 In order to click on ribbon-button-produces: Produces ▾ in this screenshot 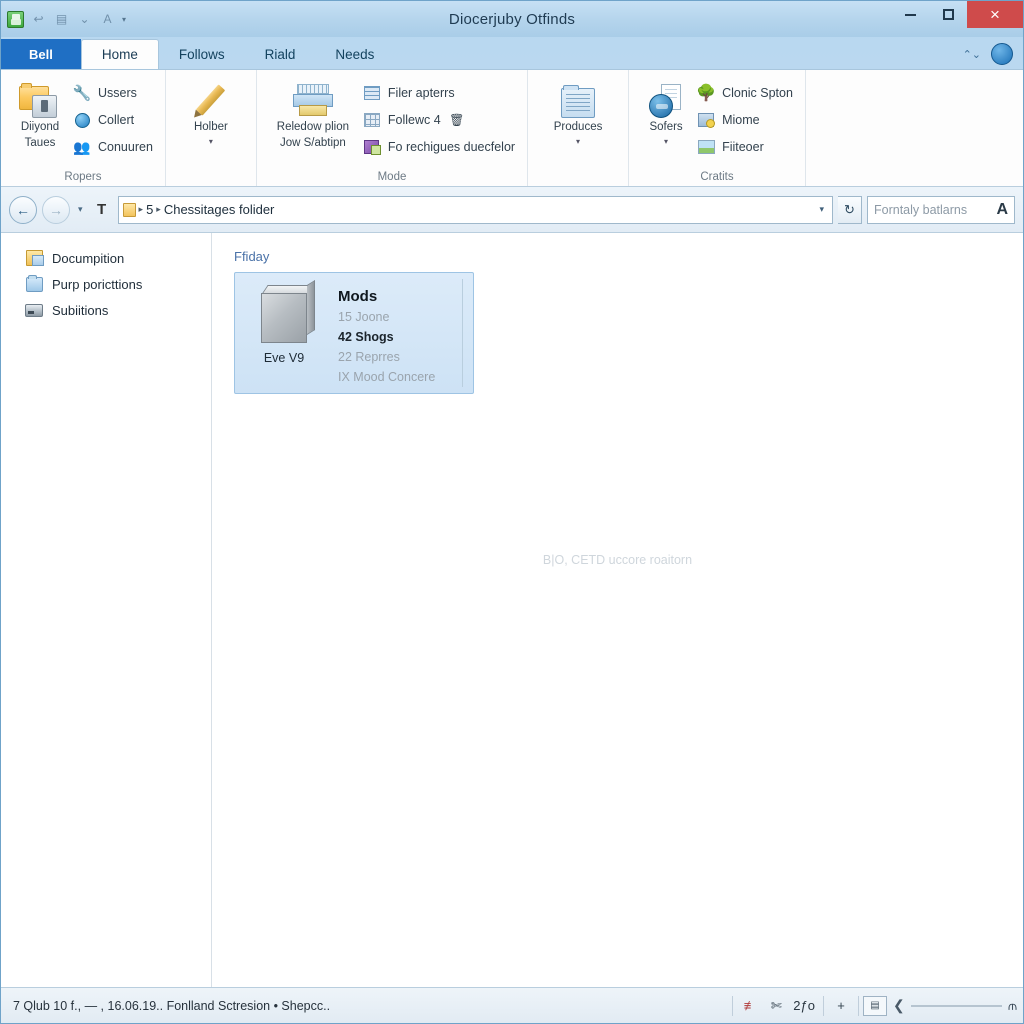, I will do `click(578, 113)`.